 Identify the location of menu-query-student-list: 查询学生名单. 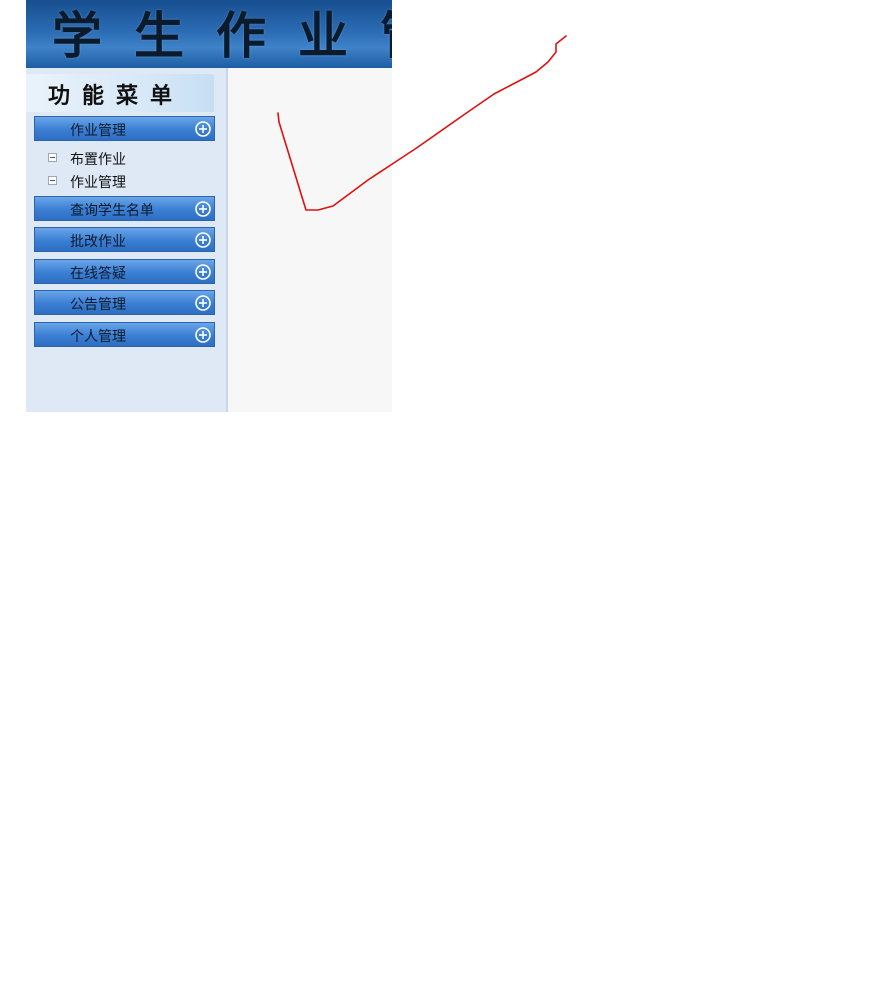
(124, 208).